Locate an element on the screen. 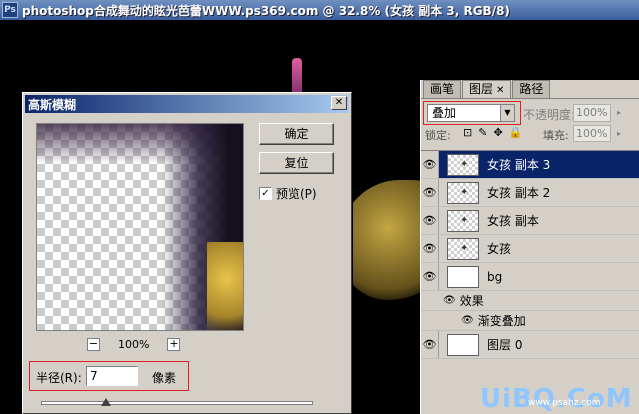 The image size is (639, 414). zoom-in-button: + is located at coordinates (174, 344).